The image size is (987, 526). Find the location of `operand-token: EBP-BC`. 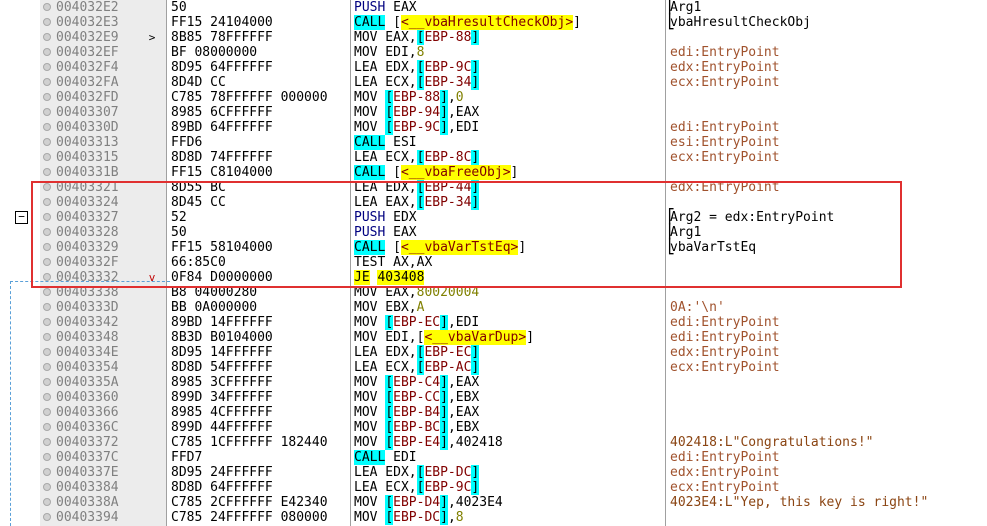

operand-token: EBP-BC is located at coordinates (417, 427).